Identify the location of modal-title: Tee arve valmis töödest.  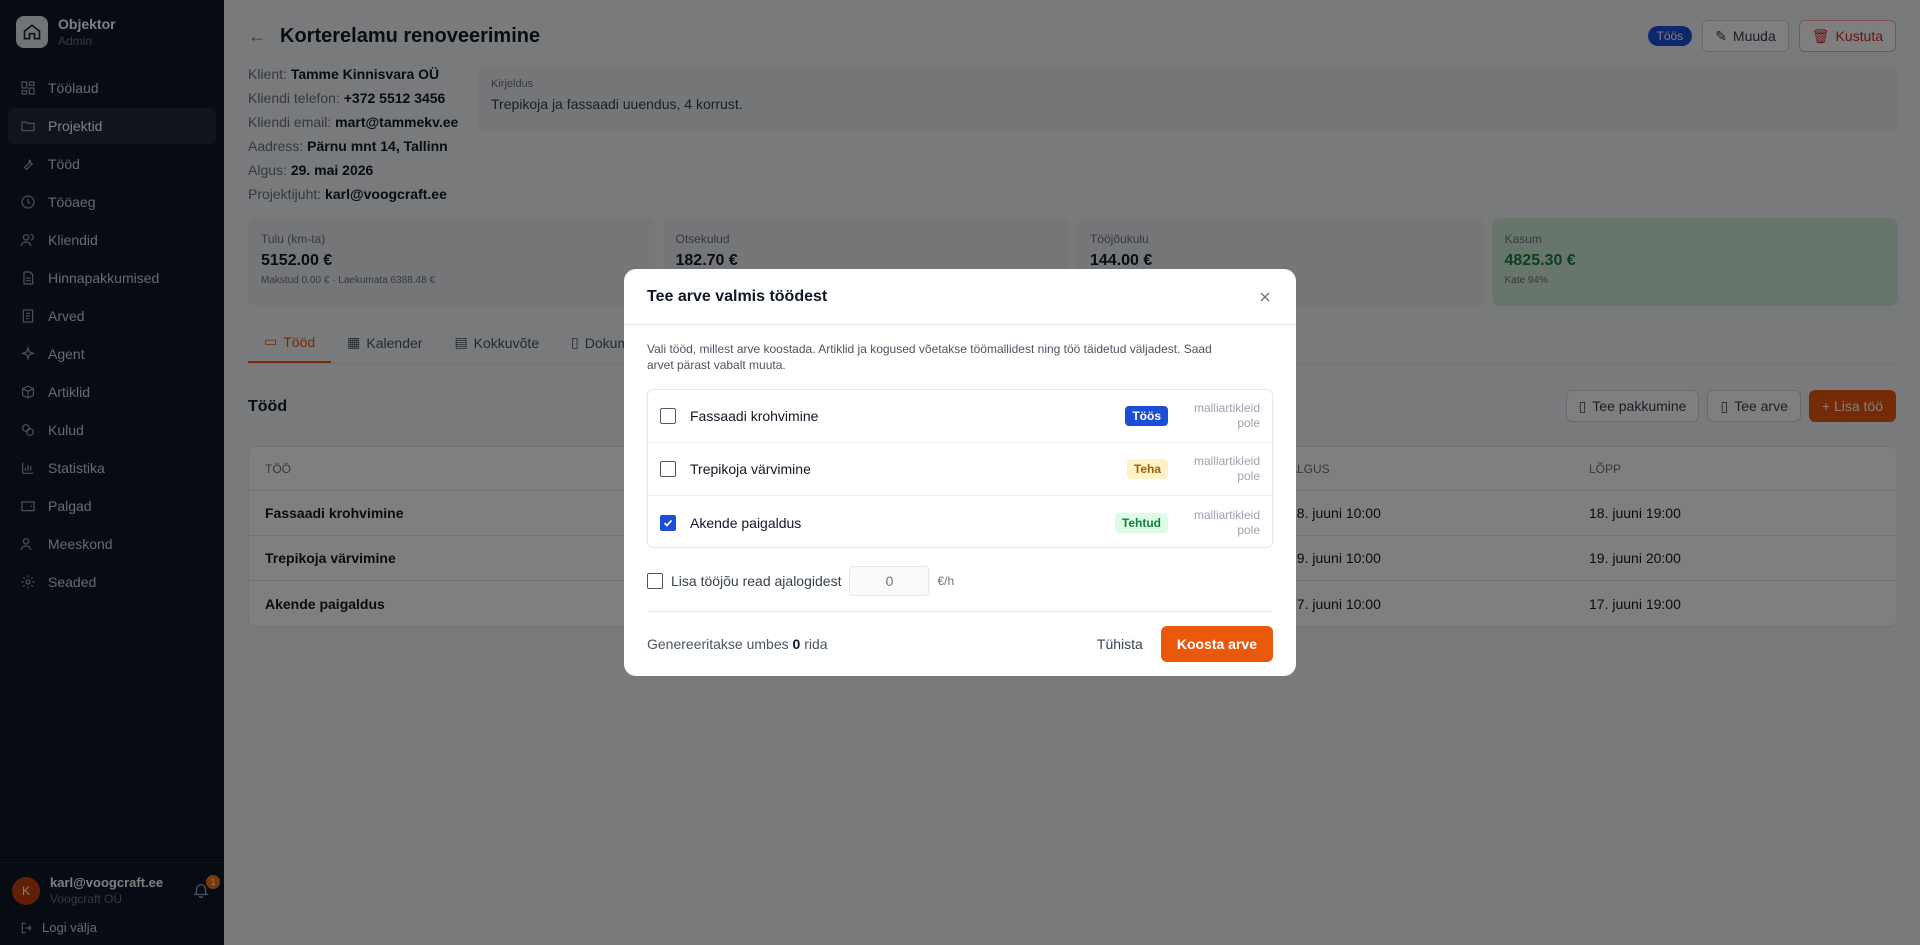
(737, 296).